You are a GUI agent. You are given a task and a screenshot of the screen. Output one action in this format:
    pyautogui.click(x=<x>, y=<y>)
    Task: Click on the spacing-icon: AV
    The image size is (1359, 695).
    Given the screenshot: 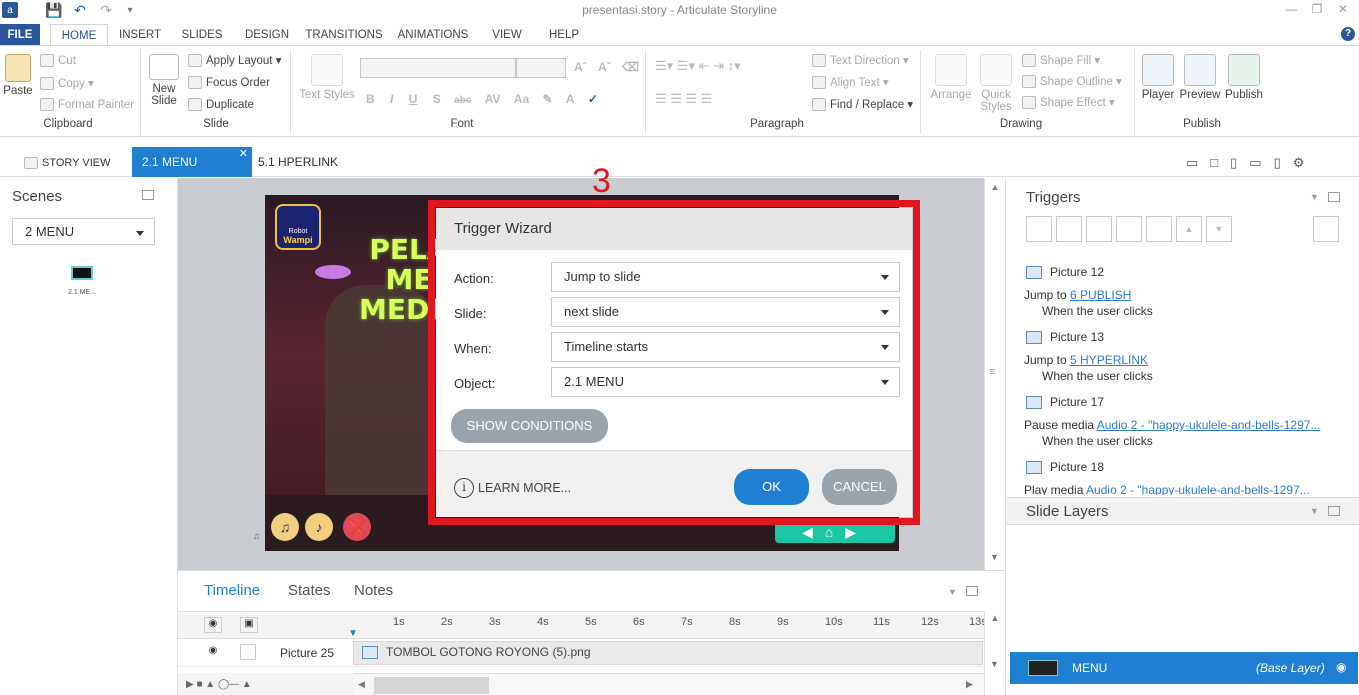 What is the action you would take?
    pyautogui.click(x=493, y=99)
    